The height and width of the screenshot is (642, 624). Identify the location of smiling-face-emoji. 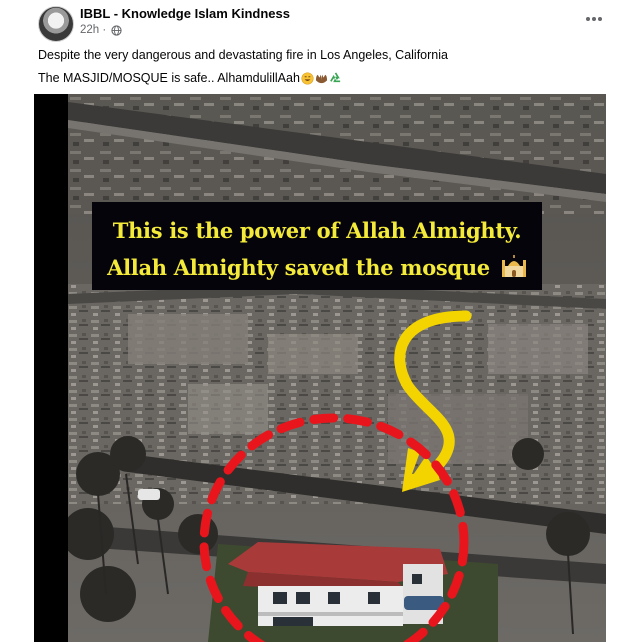
(307, 78).